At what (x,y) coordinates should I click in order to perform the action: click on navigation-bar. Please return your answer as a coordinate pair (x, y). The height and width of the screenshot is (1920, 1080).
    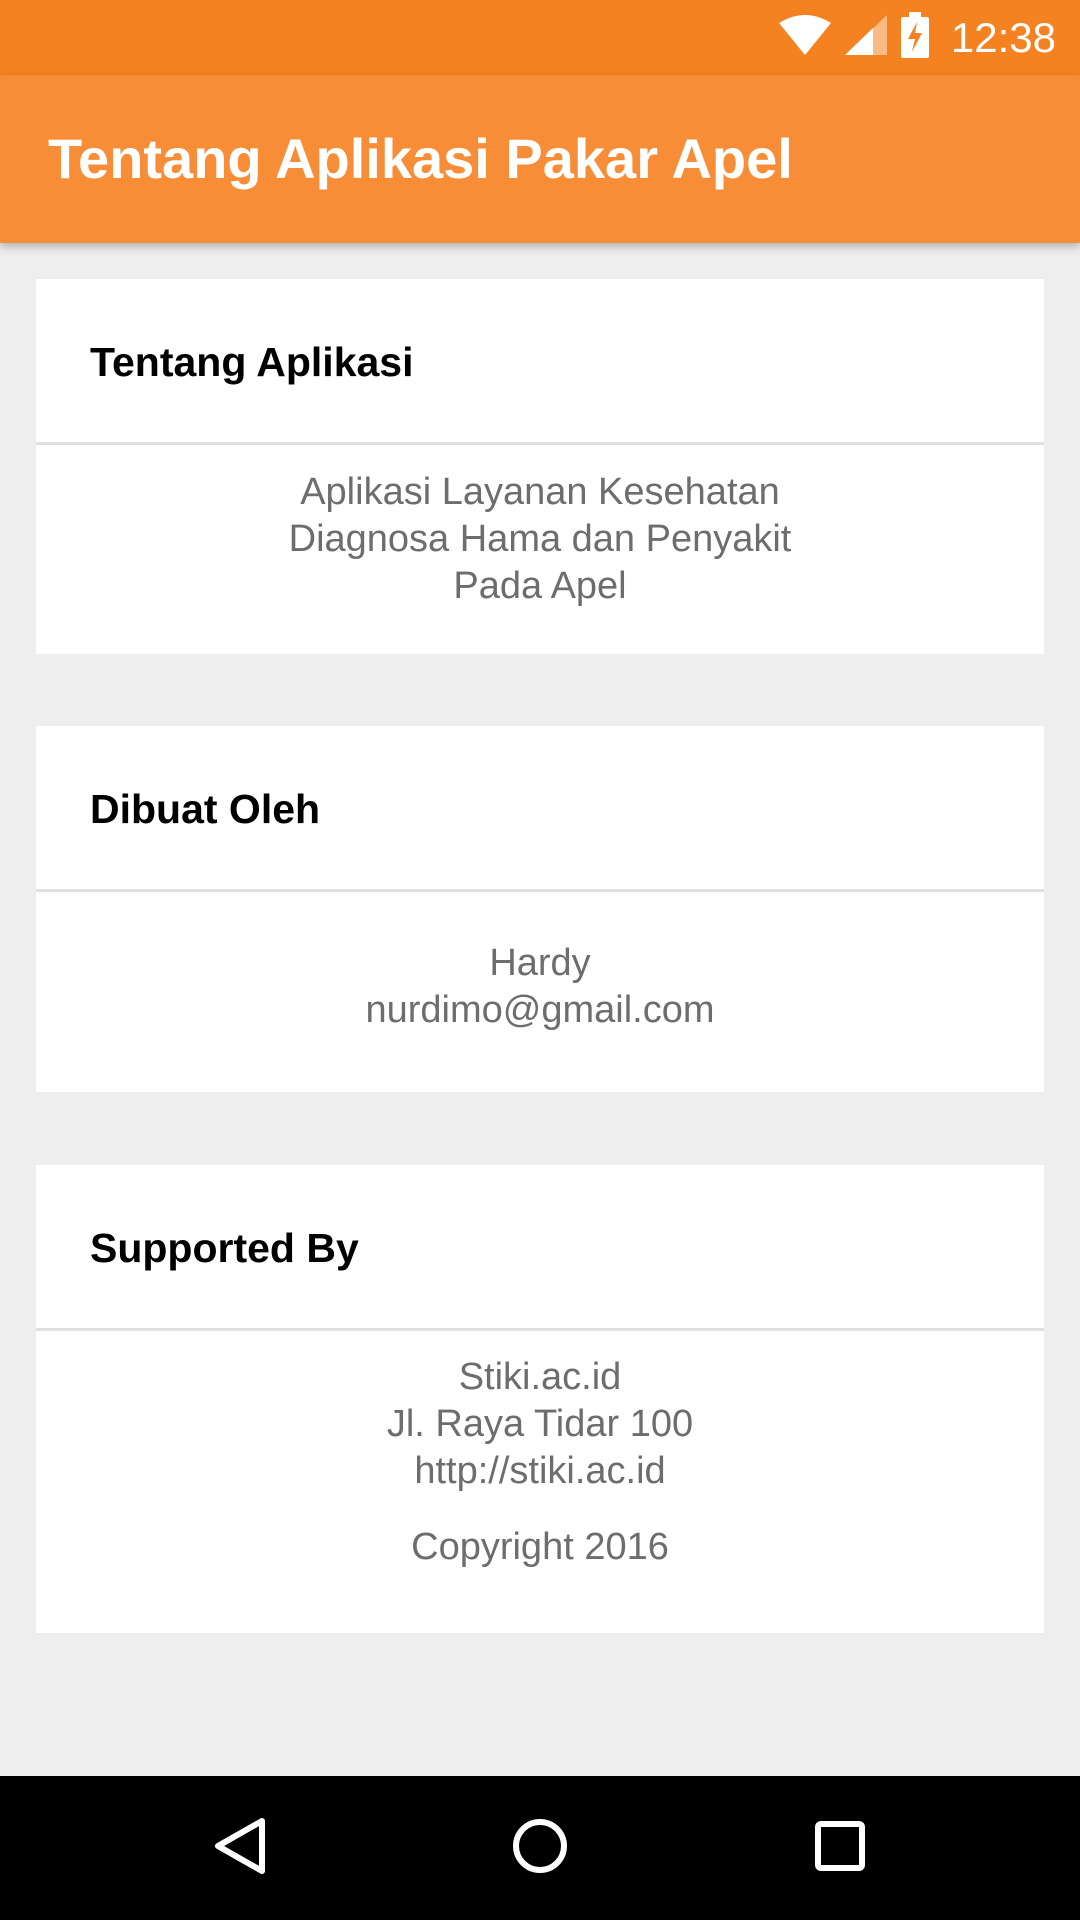
    Looking at the image, I should click on (540, 1848).